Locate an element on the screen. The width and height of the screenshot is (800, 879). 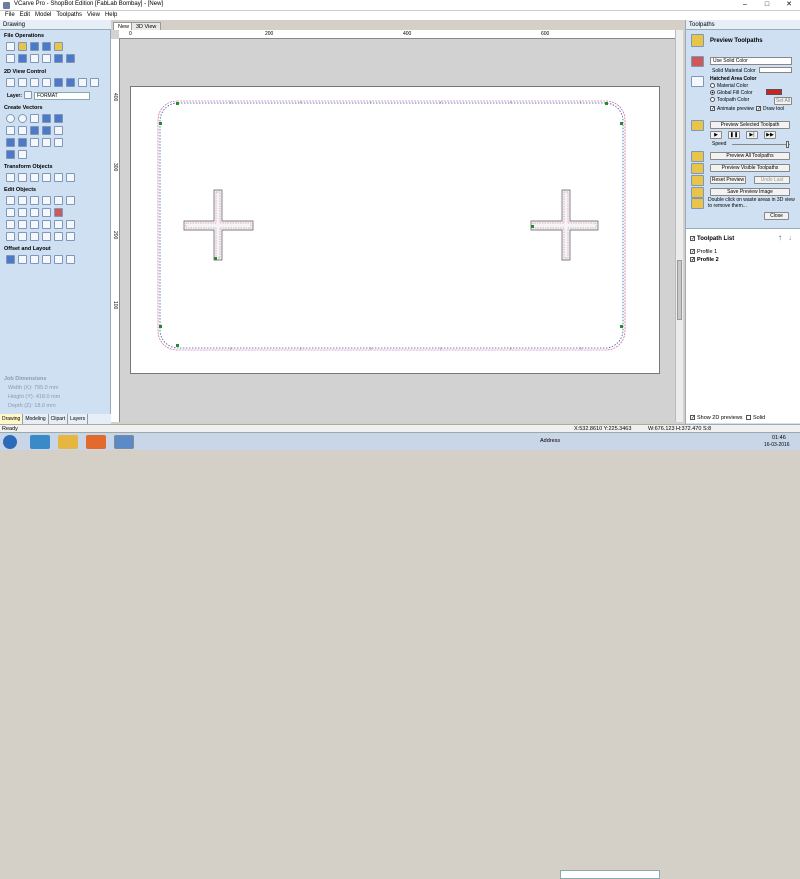
vertical-scrollbar is located at coordinates (679, 226).